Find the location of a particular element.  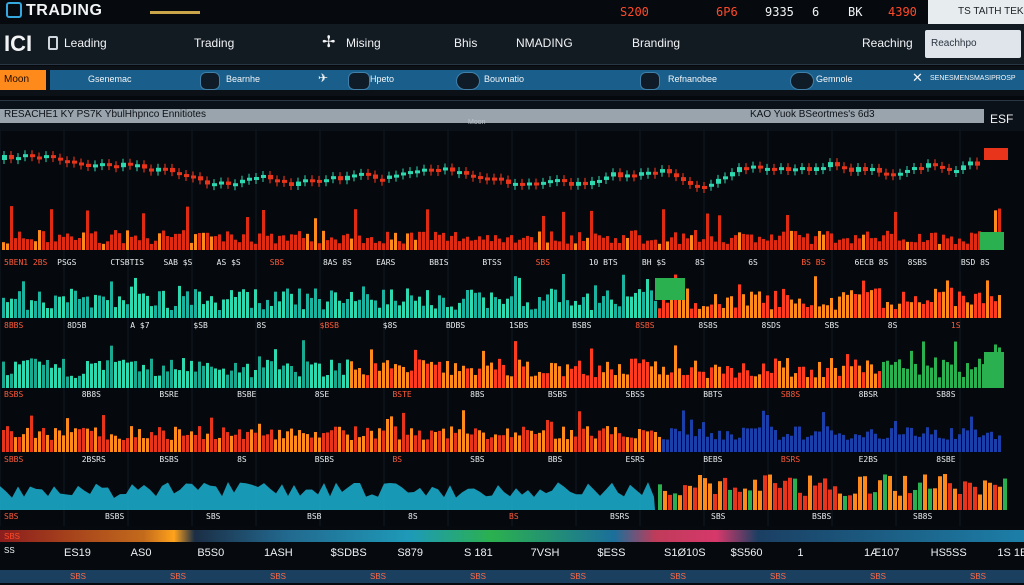

eye-icon is located at coordinates (802, 81).